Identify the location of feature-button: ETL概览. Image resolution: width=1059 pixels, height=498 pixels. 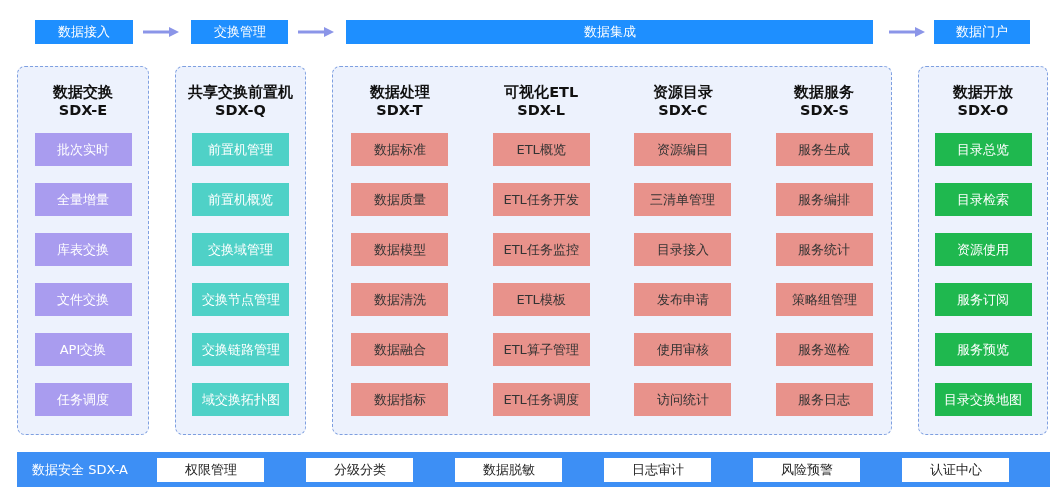
(541, 149).